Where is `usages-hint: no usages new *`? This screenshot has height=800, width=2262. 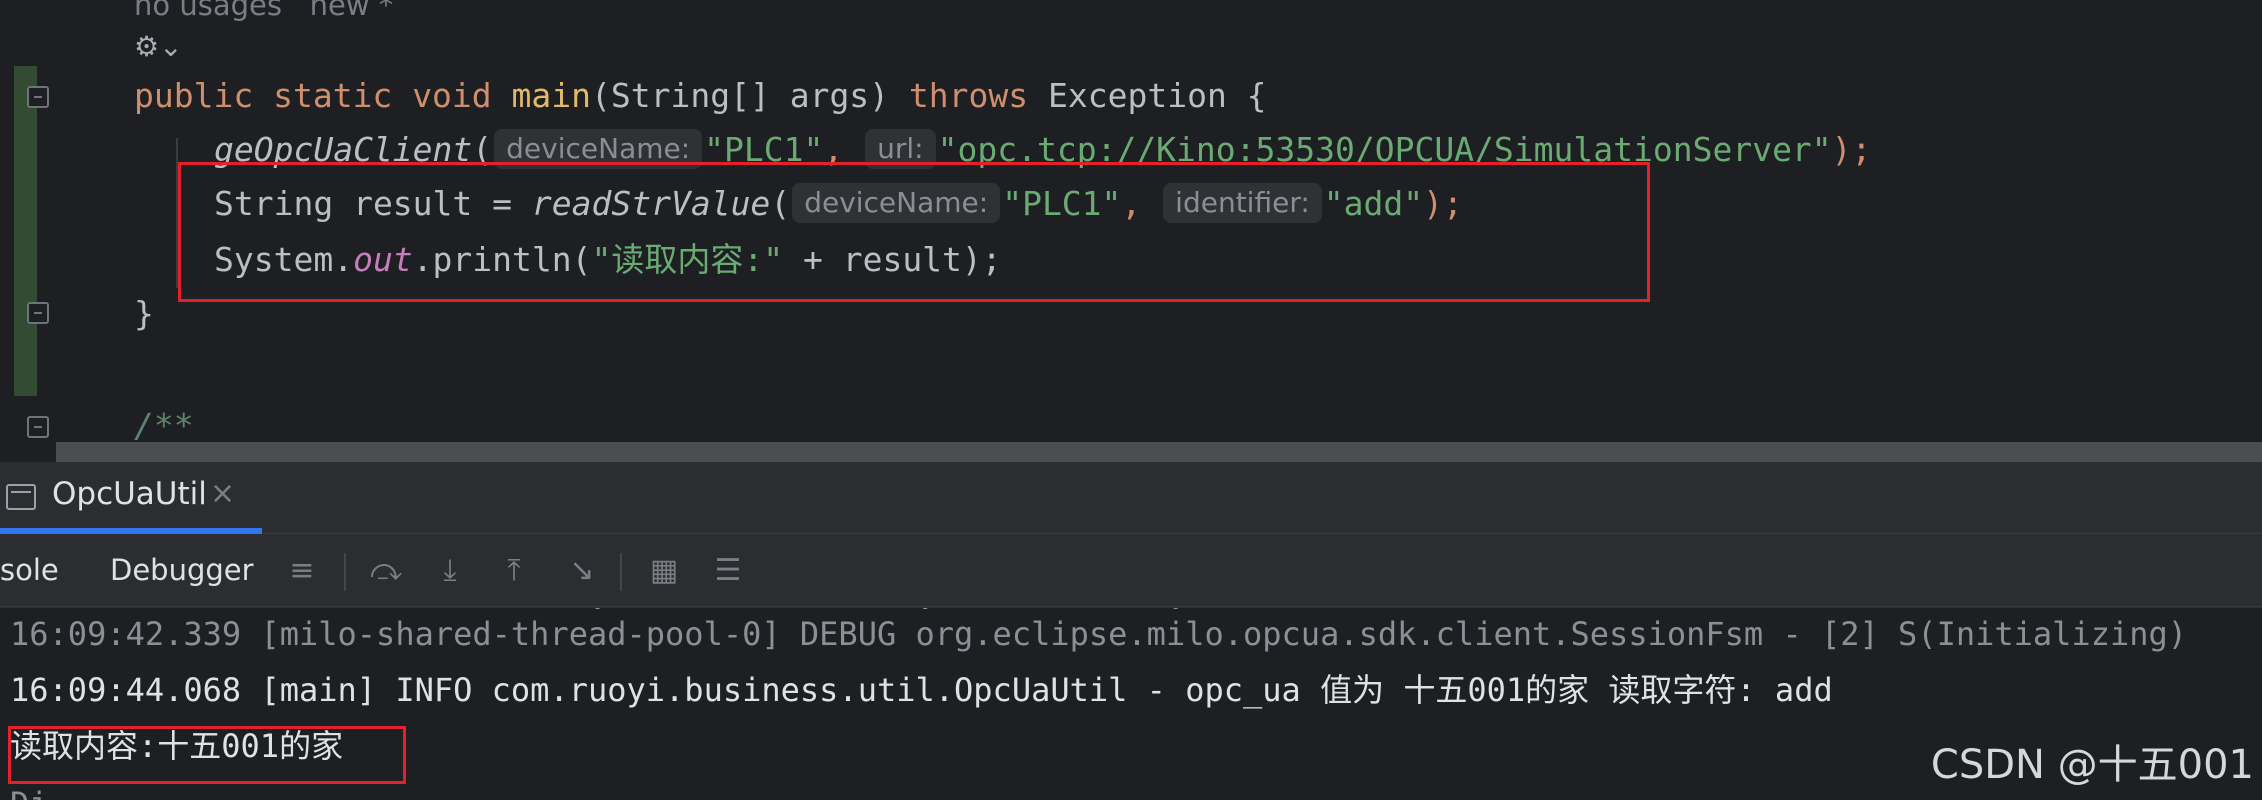
usages-hint: no usages new * is located at coordinates (263, 11).